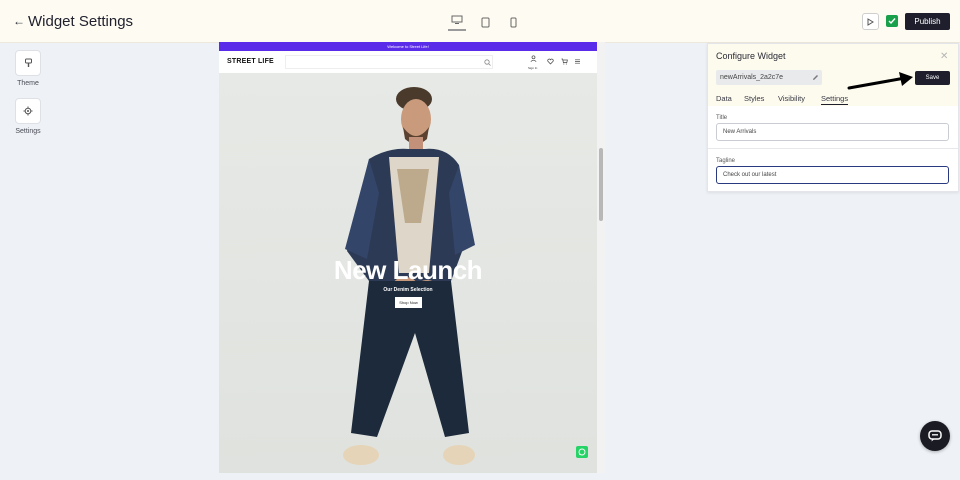 This screenshot has width=960, height=480. Describe the element at coordinates (487, 62) in the screenshot. I see `search-icon` at that location.